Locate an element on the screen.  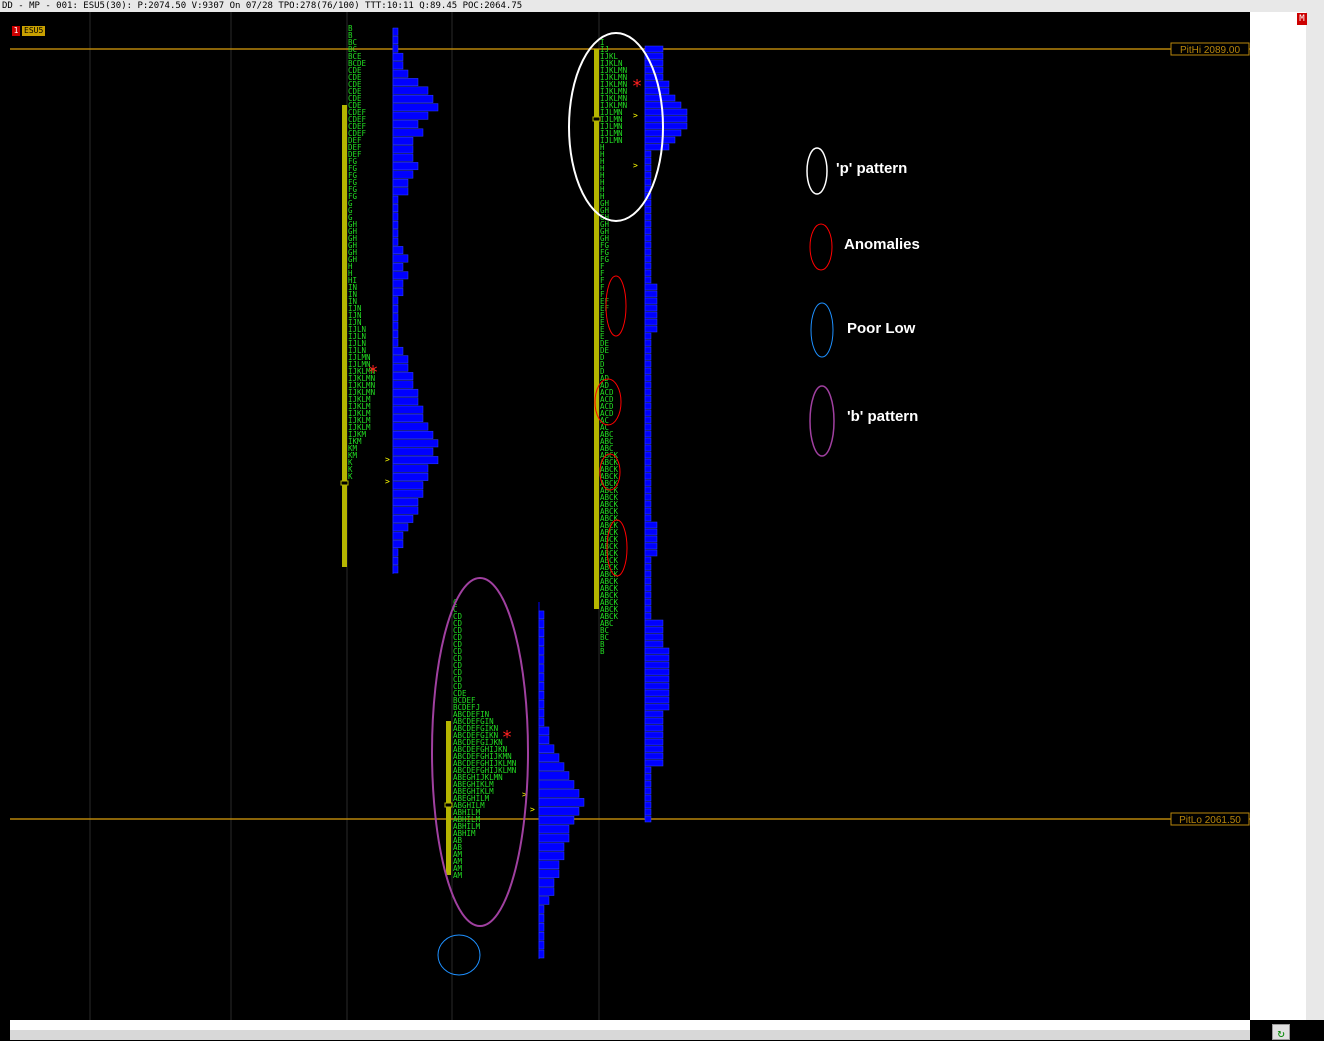
reference-line-label: PitHi 2089.00 is located at coordinates (1210, 50).